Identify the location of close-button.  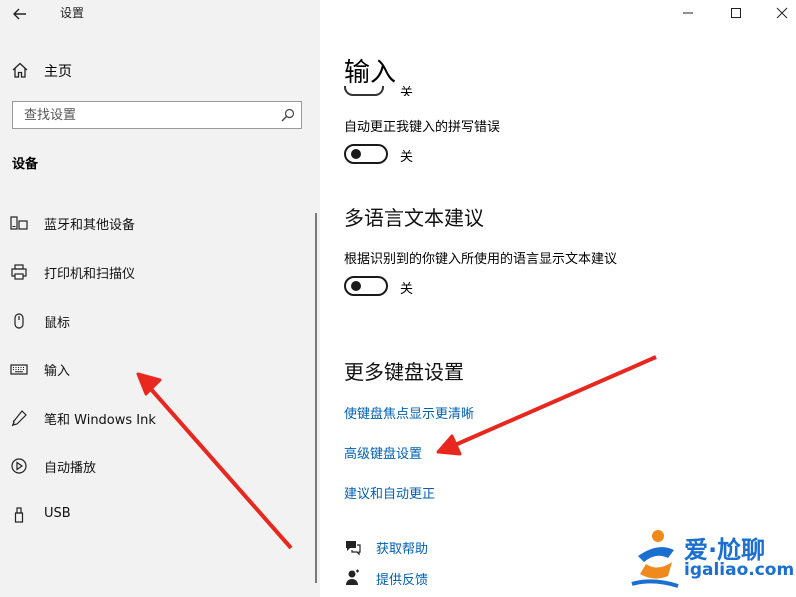
(779, 13).